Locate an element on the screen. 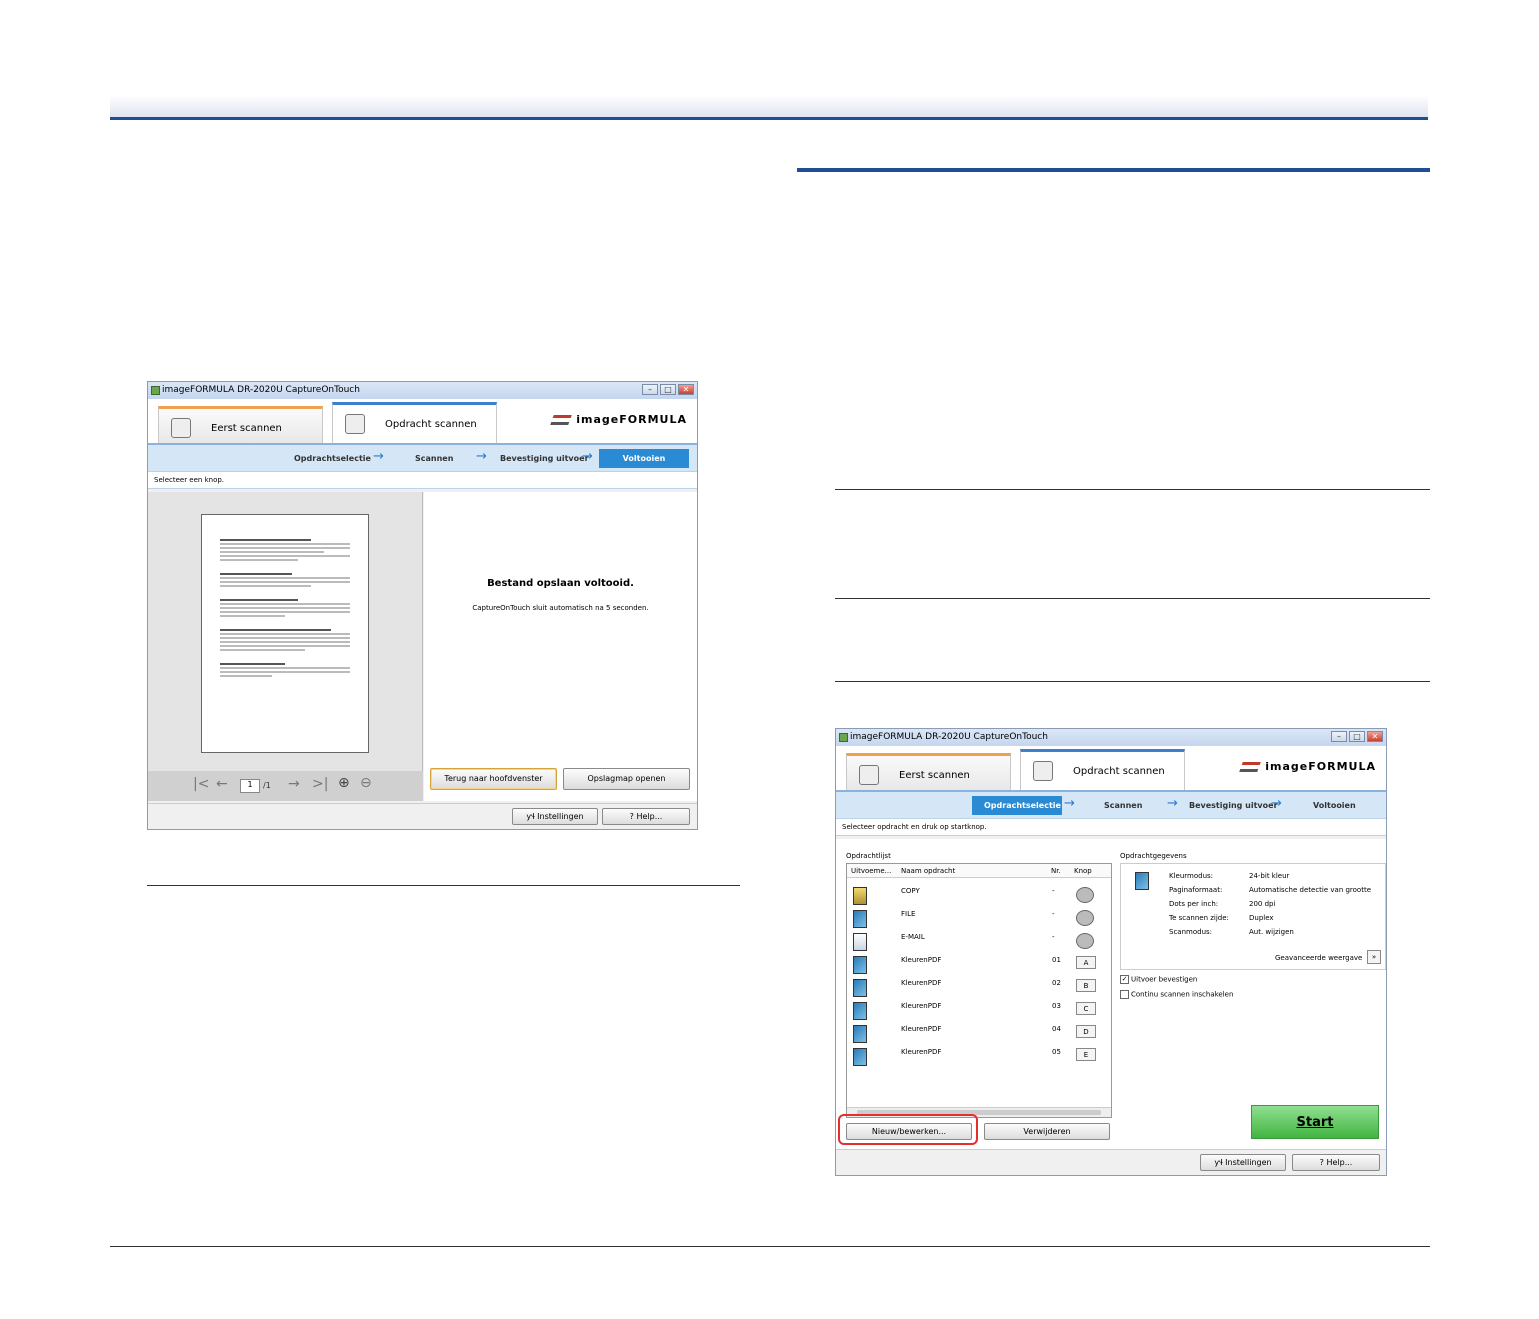 This screenshot has width=1539, height=1319. detail-label: Paginaformaat: is located at coordinates (1196, 890).